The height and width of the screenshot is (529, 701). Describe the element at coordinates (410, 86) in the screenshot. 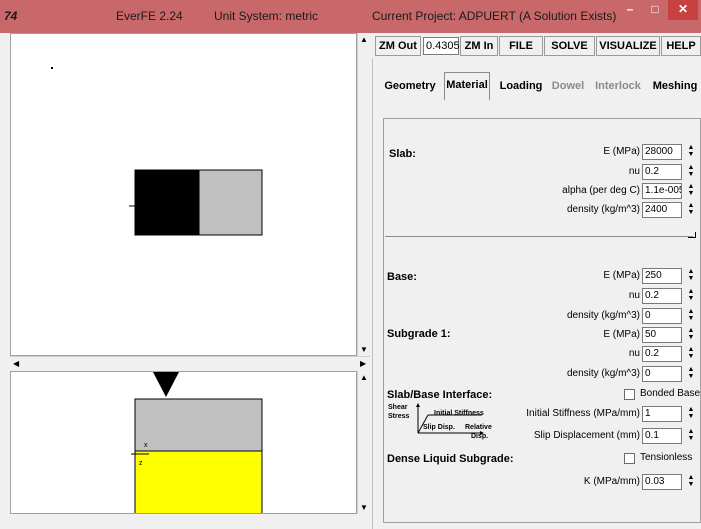

I see `tab-geometry: Geometry` at that location.